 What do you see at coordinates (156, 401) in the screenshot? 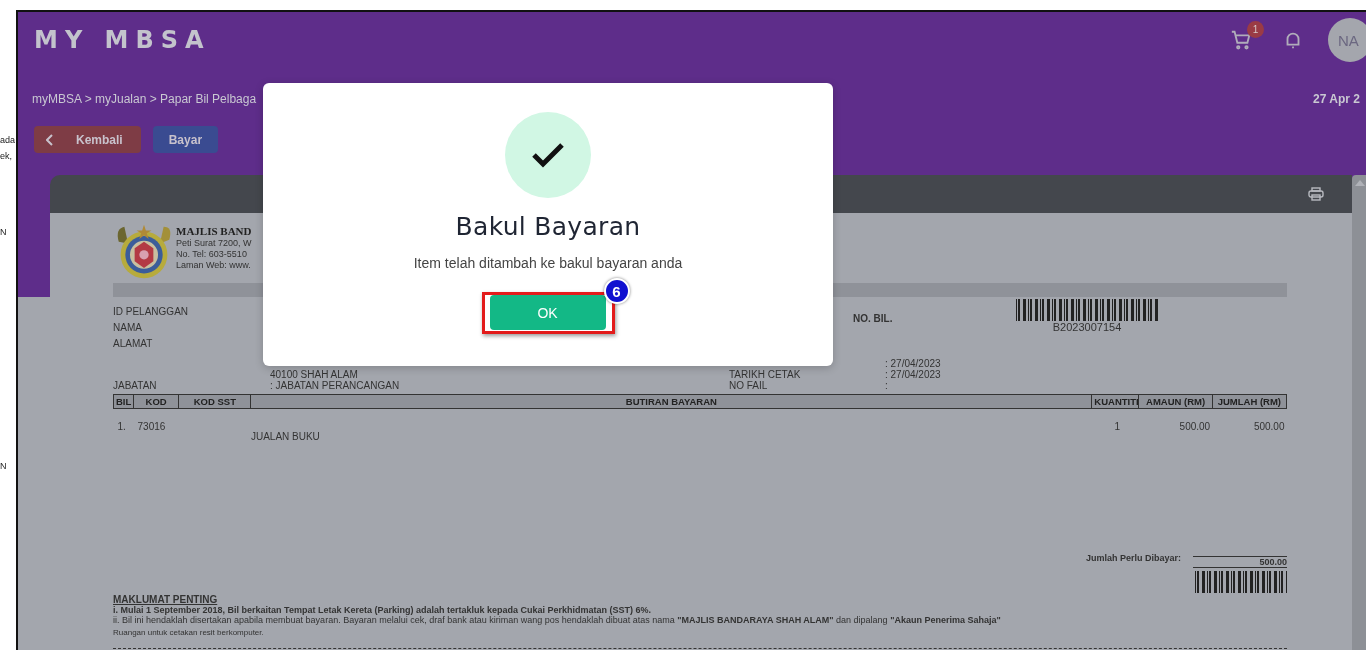
I see `column-header: KOD` at bounding box center [156, 401].